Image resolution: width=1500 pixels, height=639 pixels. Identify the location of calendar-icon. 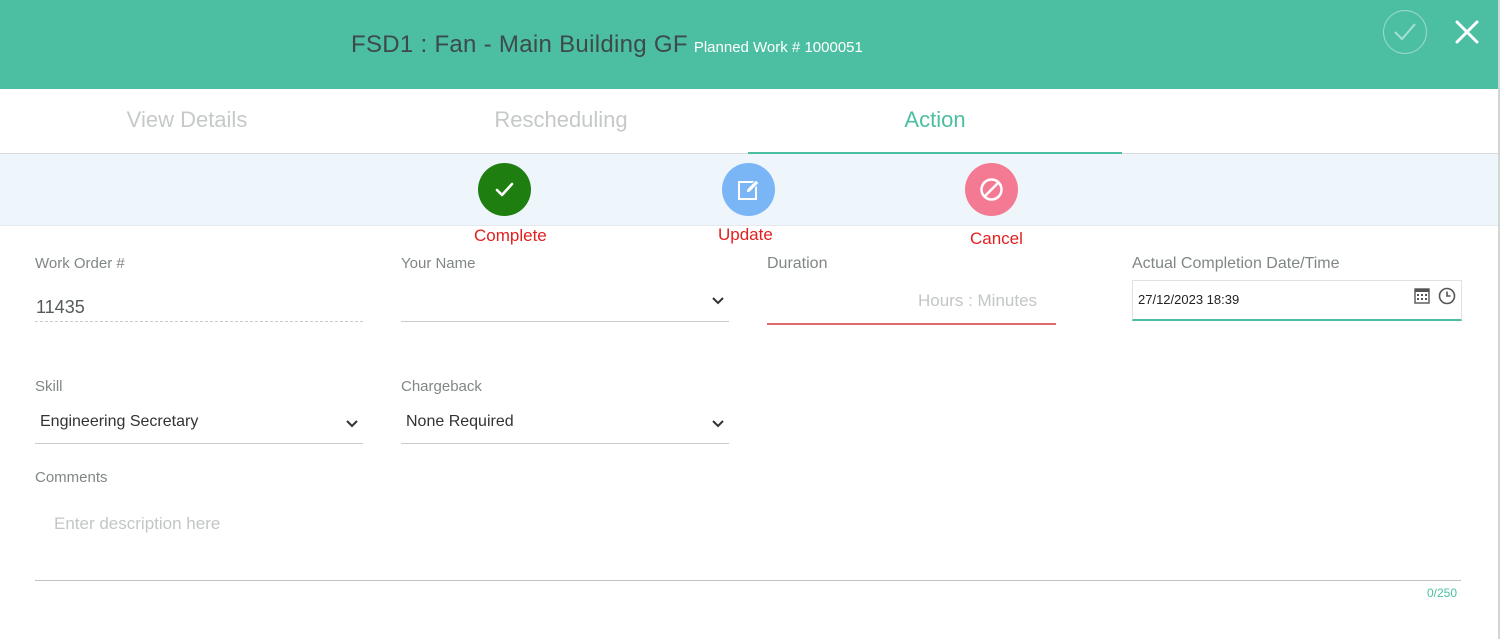
(1422, 295).